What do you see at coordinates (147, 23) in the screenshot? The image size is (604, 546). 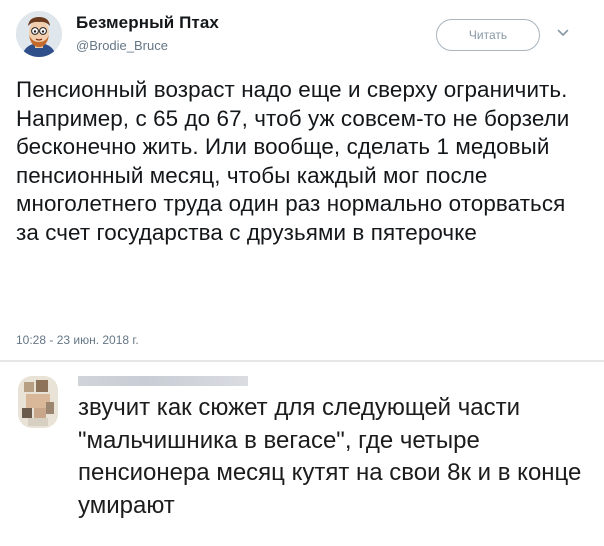 I see `author-display-name: Безмерный Птах` at bounding box center [147, 23].